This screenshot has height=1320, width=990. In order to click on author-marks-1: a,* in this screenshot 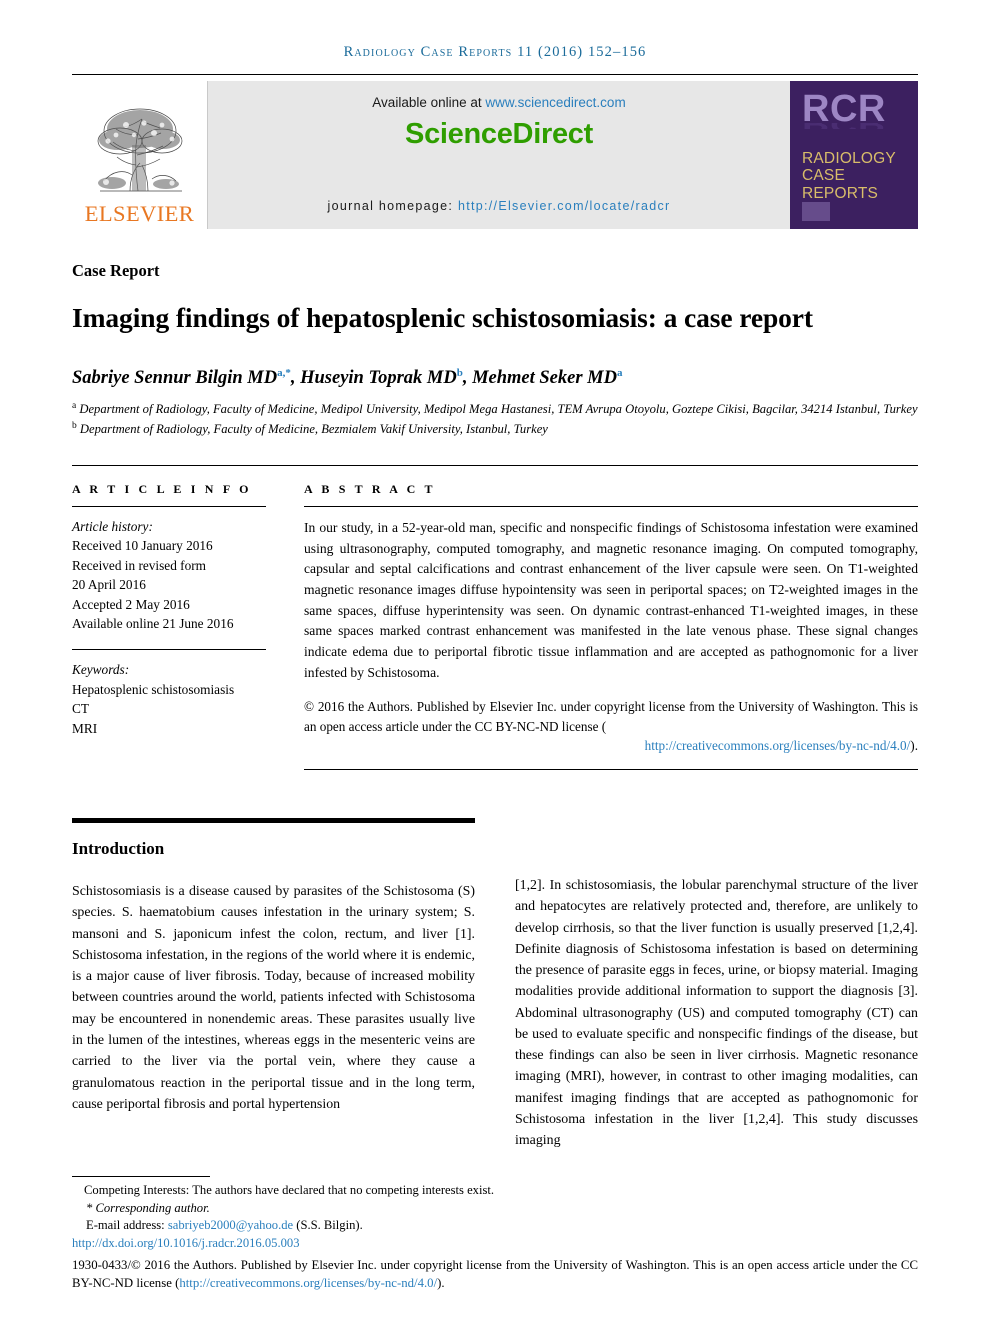, I will do `click(284, 373)`.